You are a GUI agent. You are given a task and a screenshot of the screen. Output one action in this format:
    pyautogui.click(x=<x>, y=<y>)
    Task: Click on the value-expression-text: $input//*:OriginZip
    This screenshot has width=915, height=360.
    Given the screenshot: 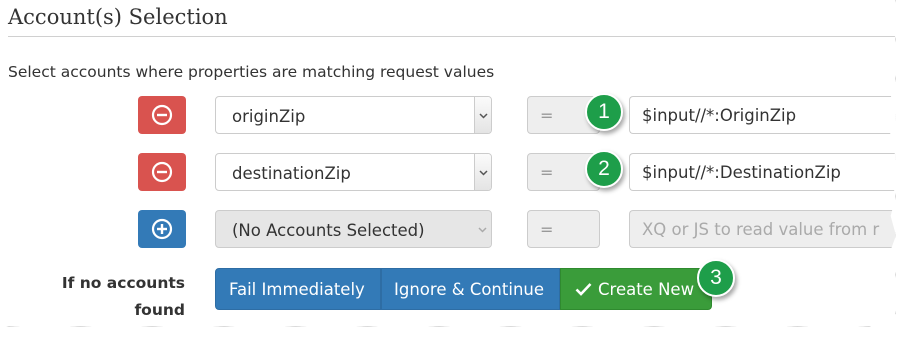 What is the action you would take?
    pyautogui.click(x=719, y=115)
    